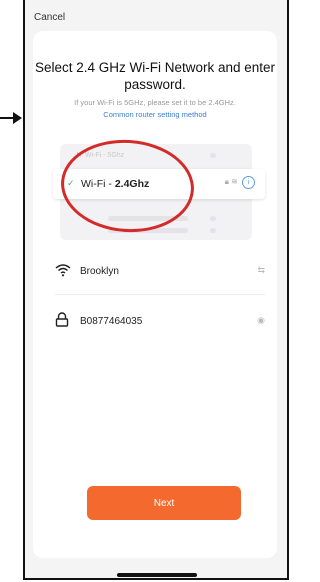 This screenshot has width=320, height=582. What do you see at coordinates (99, 271) in the screenshot?
I see `network-ssid: Brooklyn` at bounding box center [99, 271].